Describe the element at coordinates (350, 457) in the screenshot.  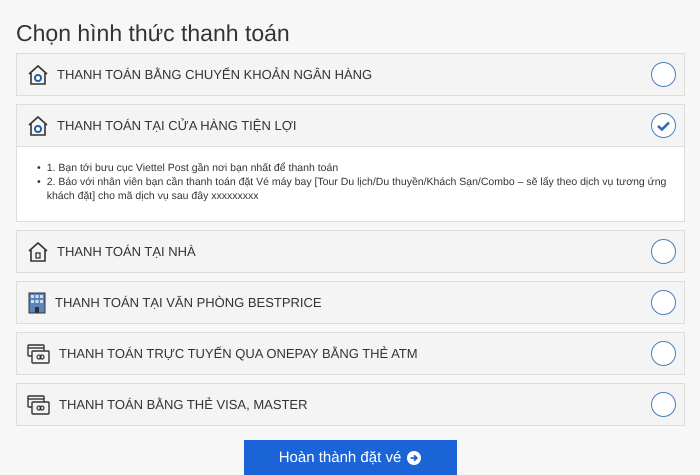
I see `complete-booking-button: Hoàn thành đặt vé` at that location.